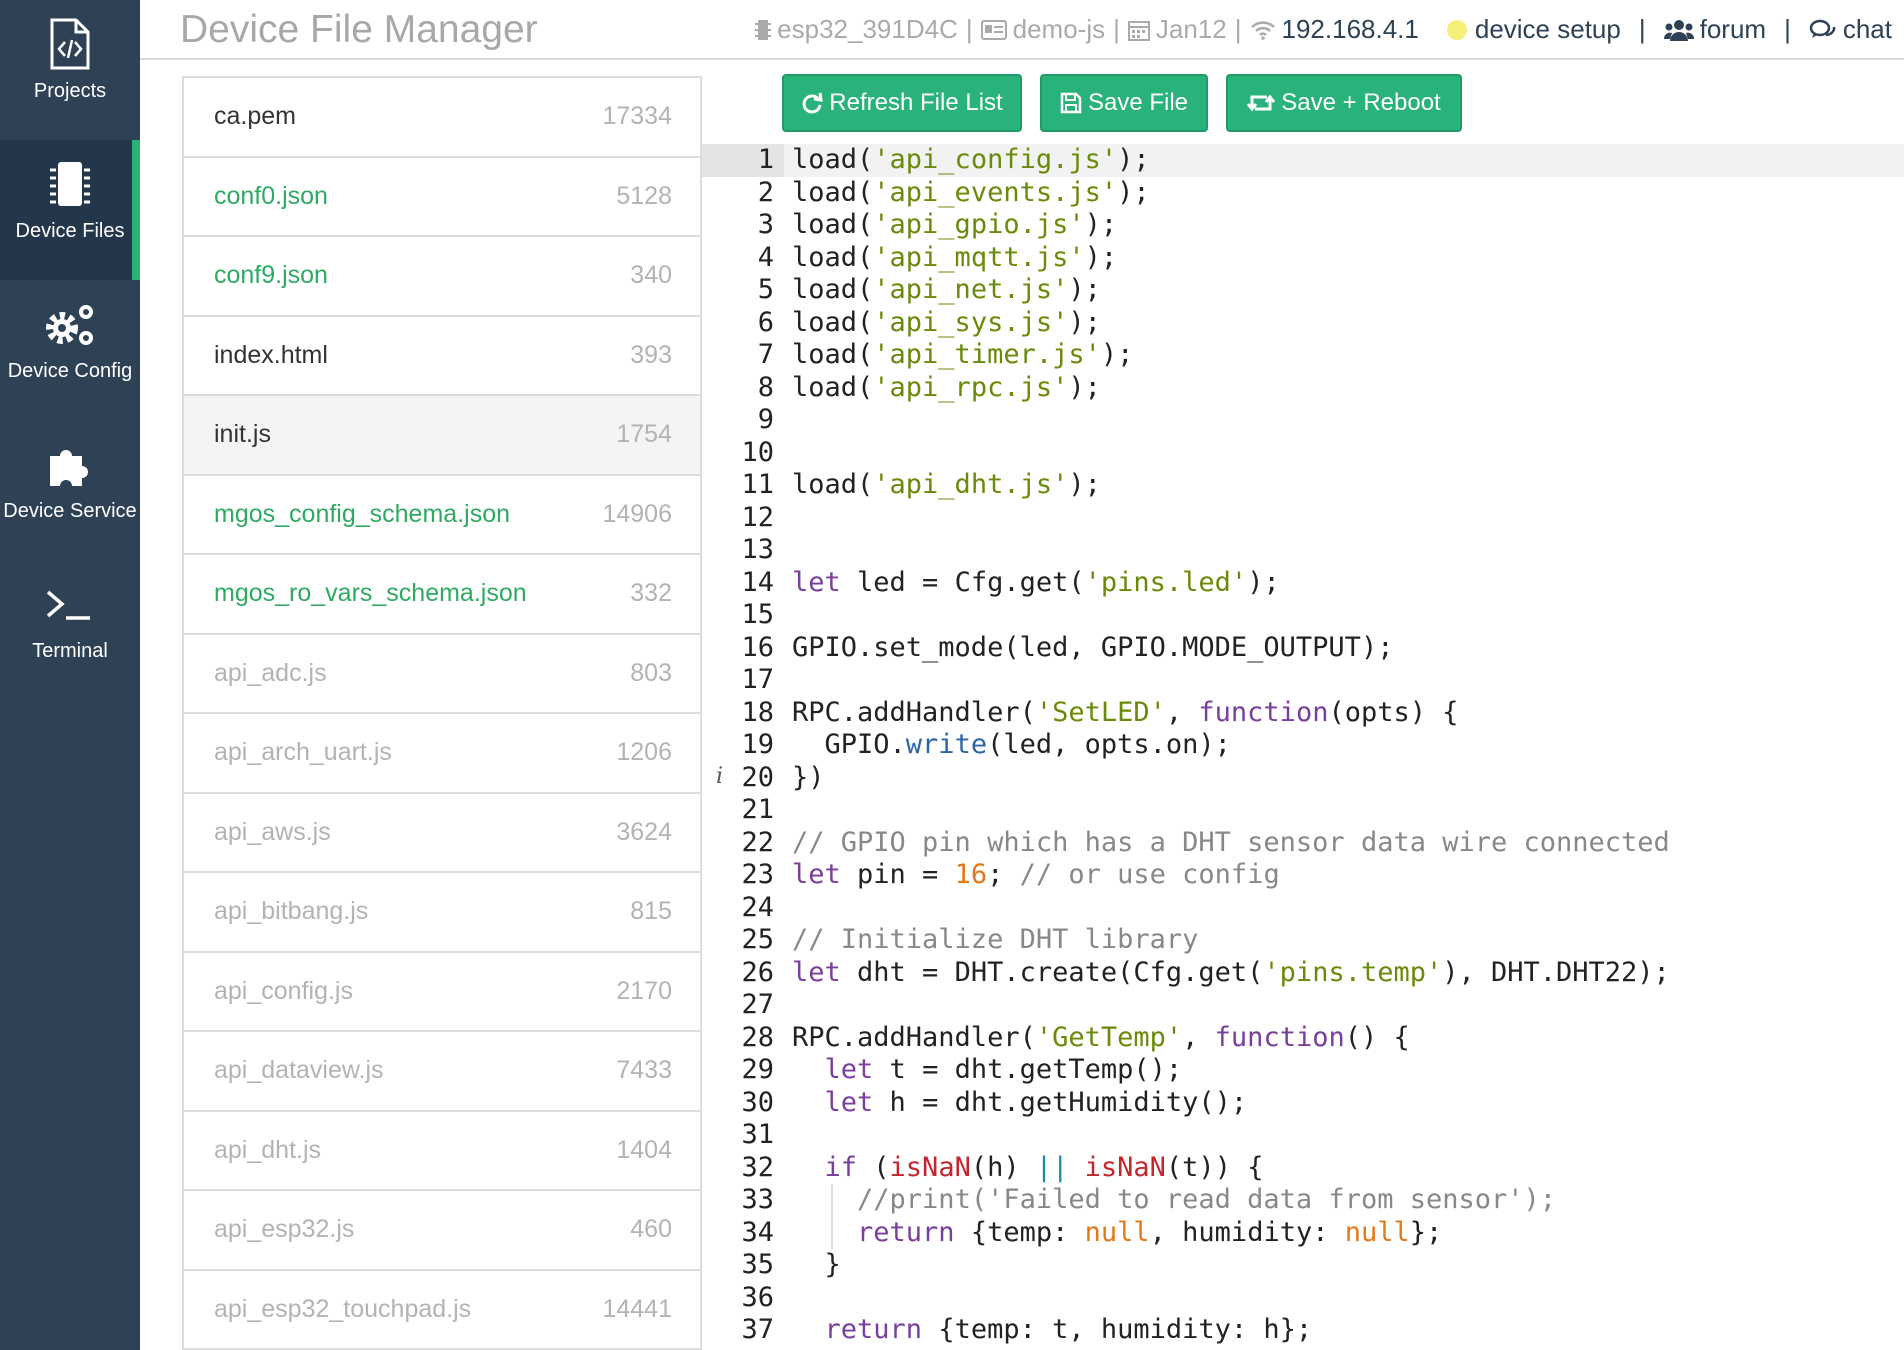 The width and height of the screenshot is (1904, 1350). Describe the element at coordinates (897, 874) in the screenshot. I see `code-token: pin =` at that location.